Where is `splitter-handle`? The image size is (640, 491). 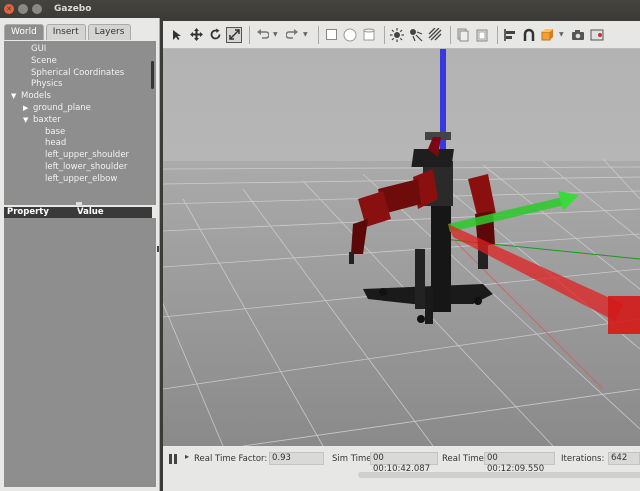
splitter-handle is located at coordinates (79, 204).